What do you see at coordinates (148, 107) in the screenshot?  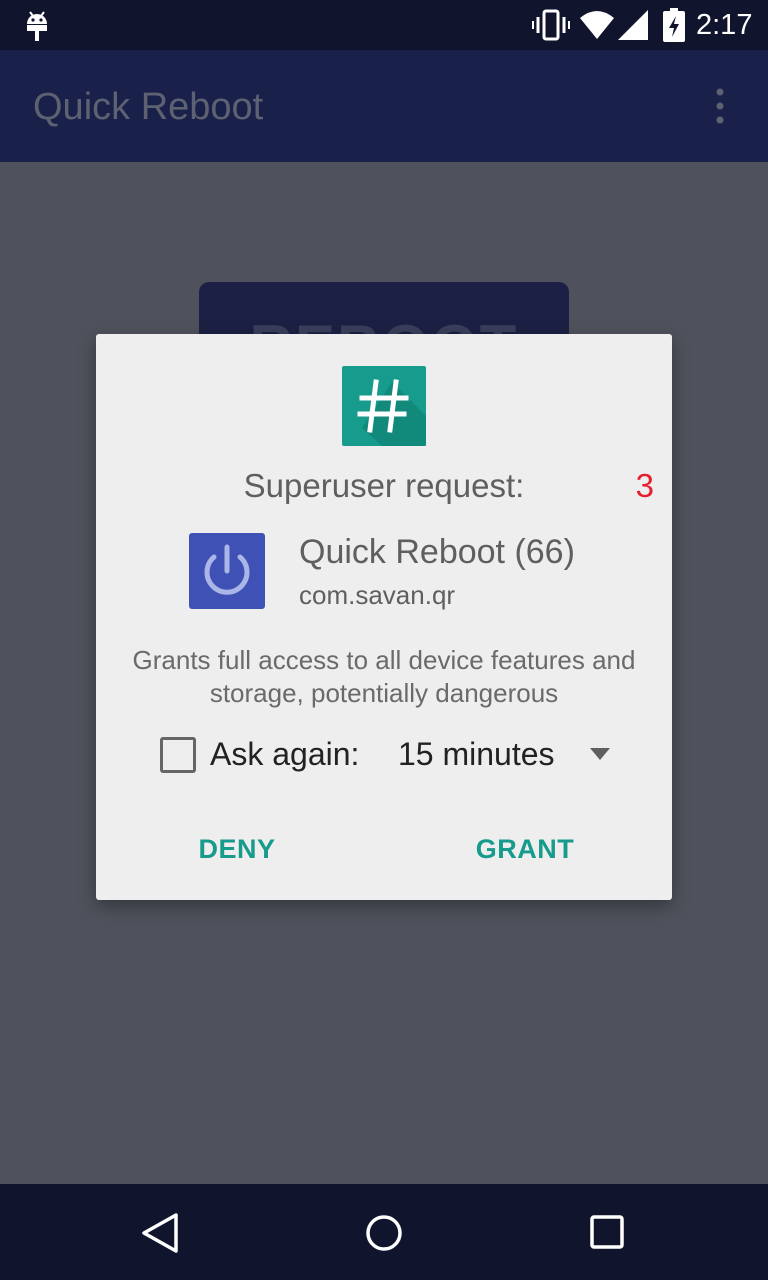 I see `app-title: Quick Reboot` at bounding box center [148, 107].